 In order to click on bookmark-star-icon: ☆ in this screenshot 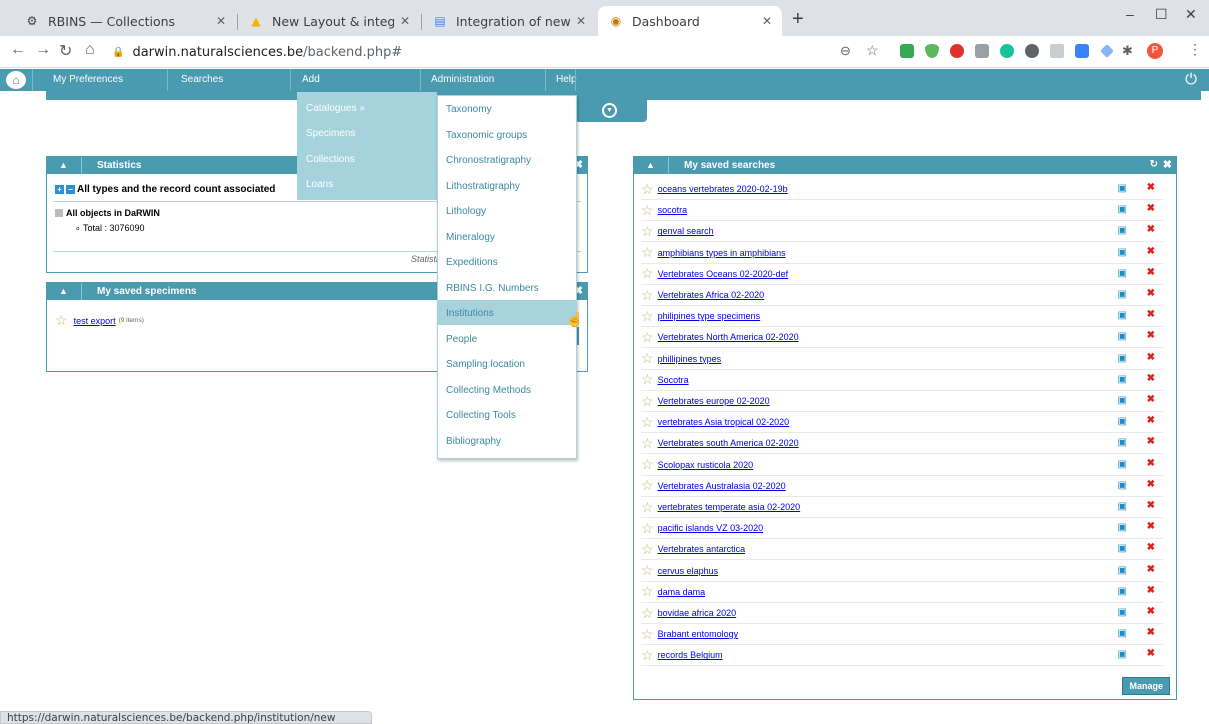, I will do `click(872, 50)`.